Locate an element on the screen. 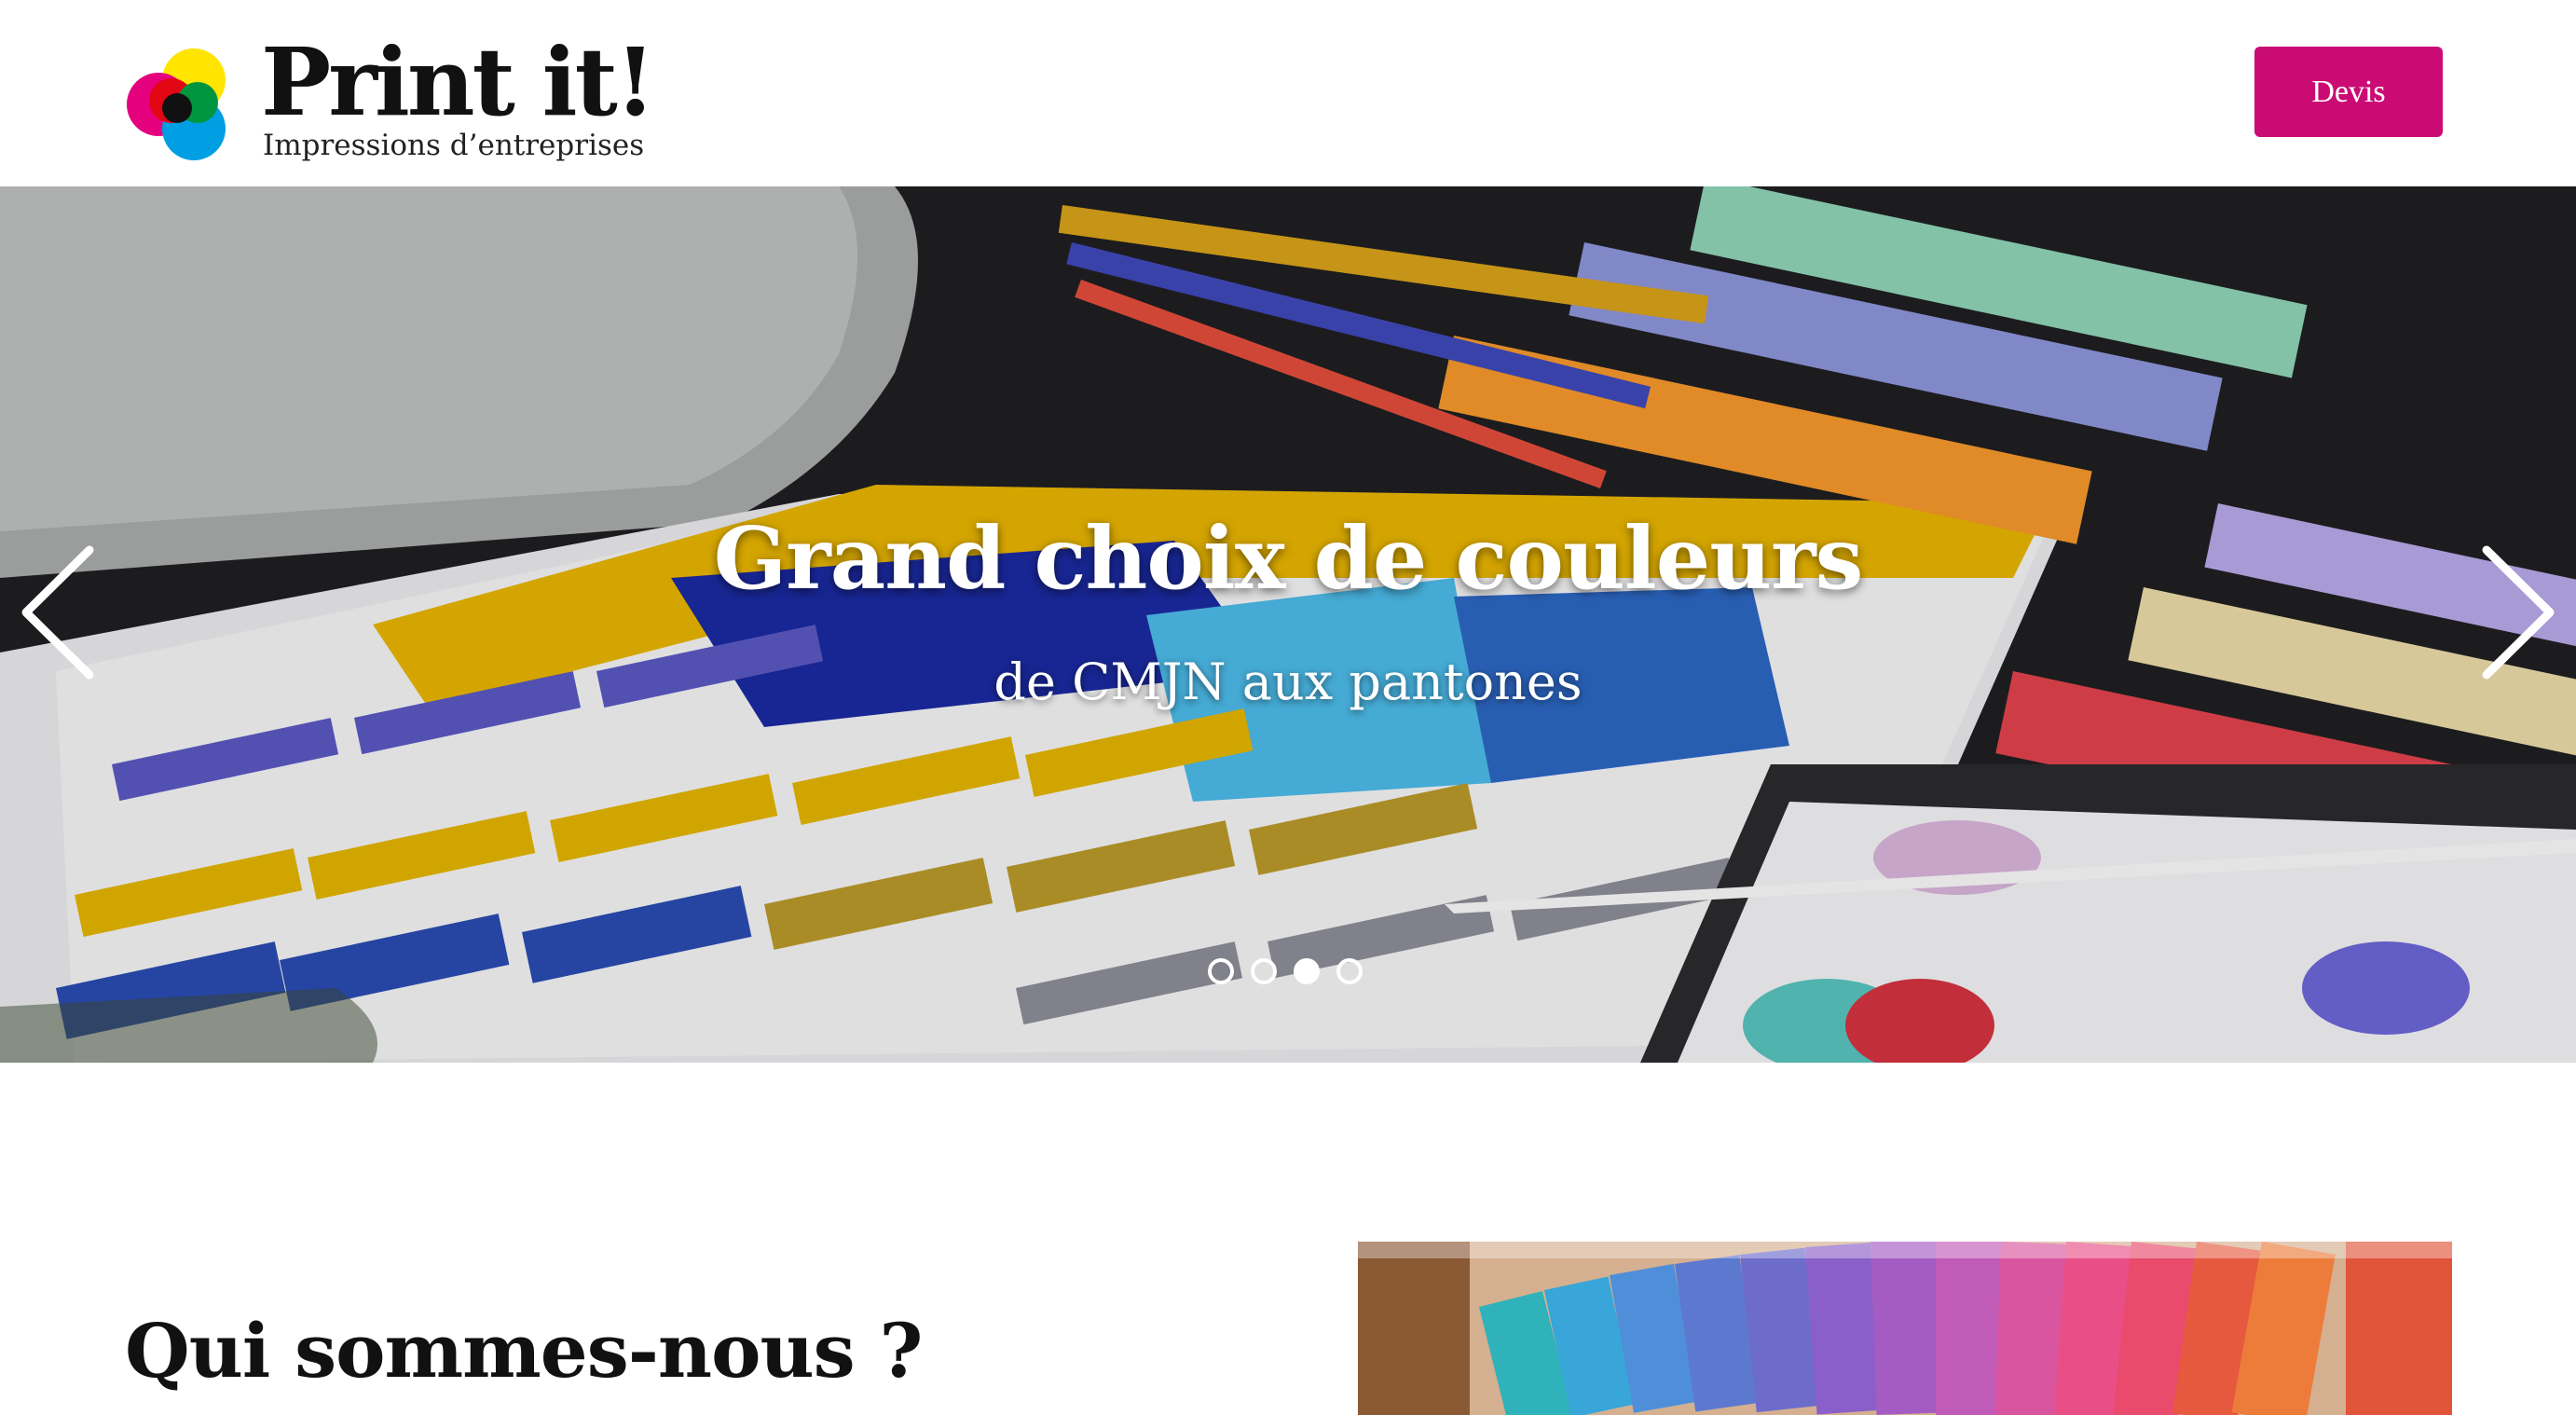  site-logo-link: Print it! Impressions d’entreprises is located at coordinates (390, 99).